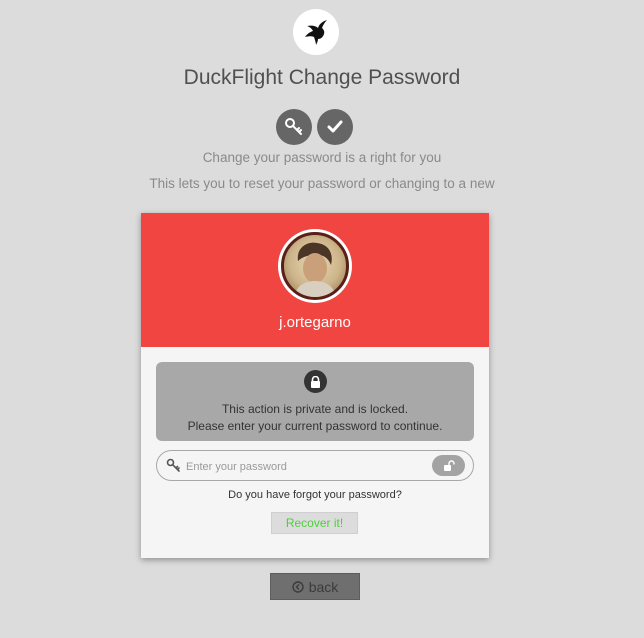 This screenshot has height=638, width=644. Describe the element at coordinates (306, 466) in the screenshot. I see `password-input` at that location.